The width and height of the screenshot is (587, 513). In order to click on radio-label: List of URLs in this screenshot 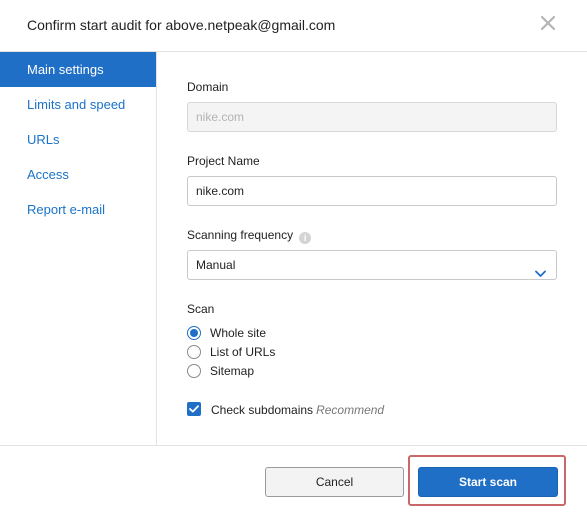, I will do `click(243, 352)`.